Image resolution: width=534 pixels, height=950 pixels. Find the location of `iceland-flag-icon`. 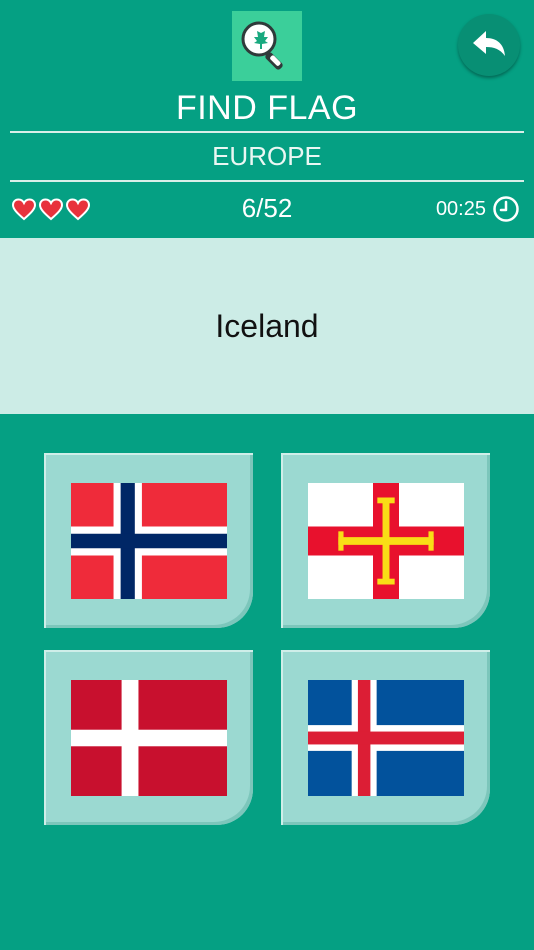

iceland-flag-icon is located at coordinates (386, 738).